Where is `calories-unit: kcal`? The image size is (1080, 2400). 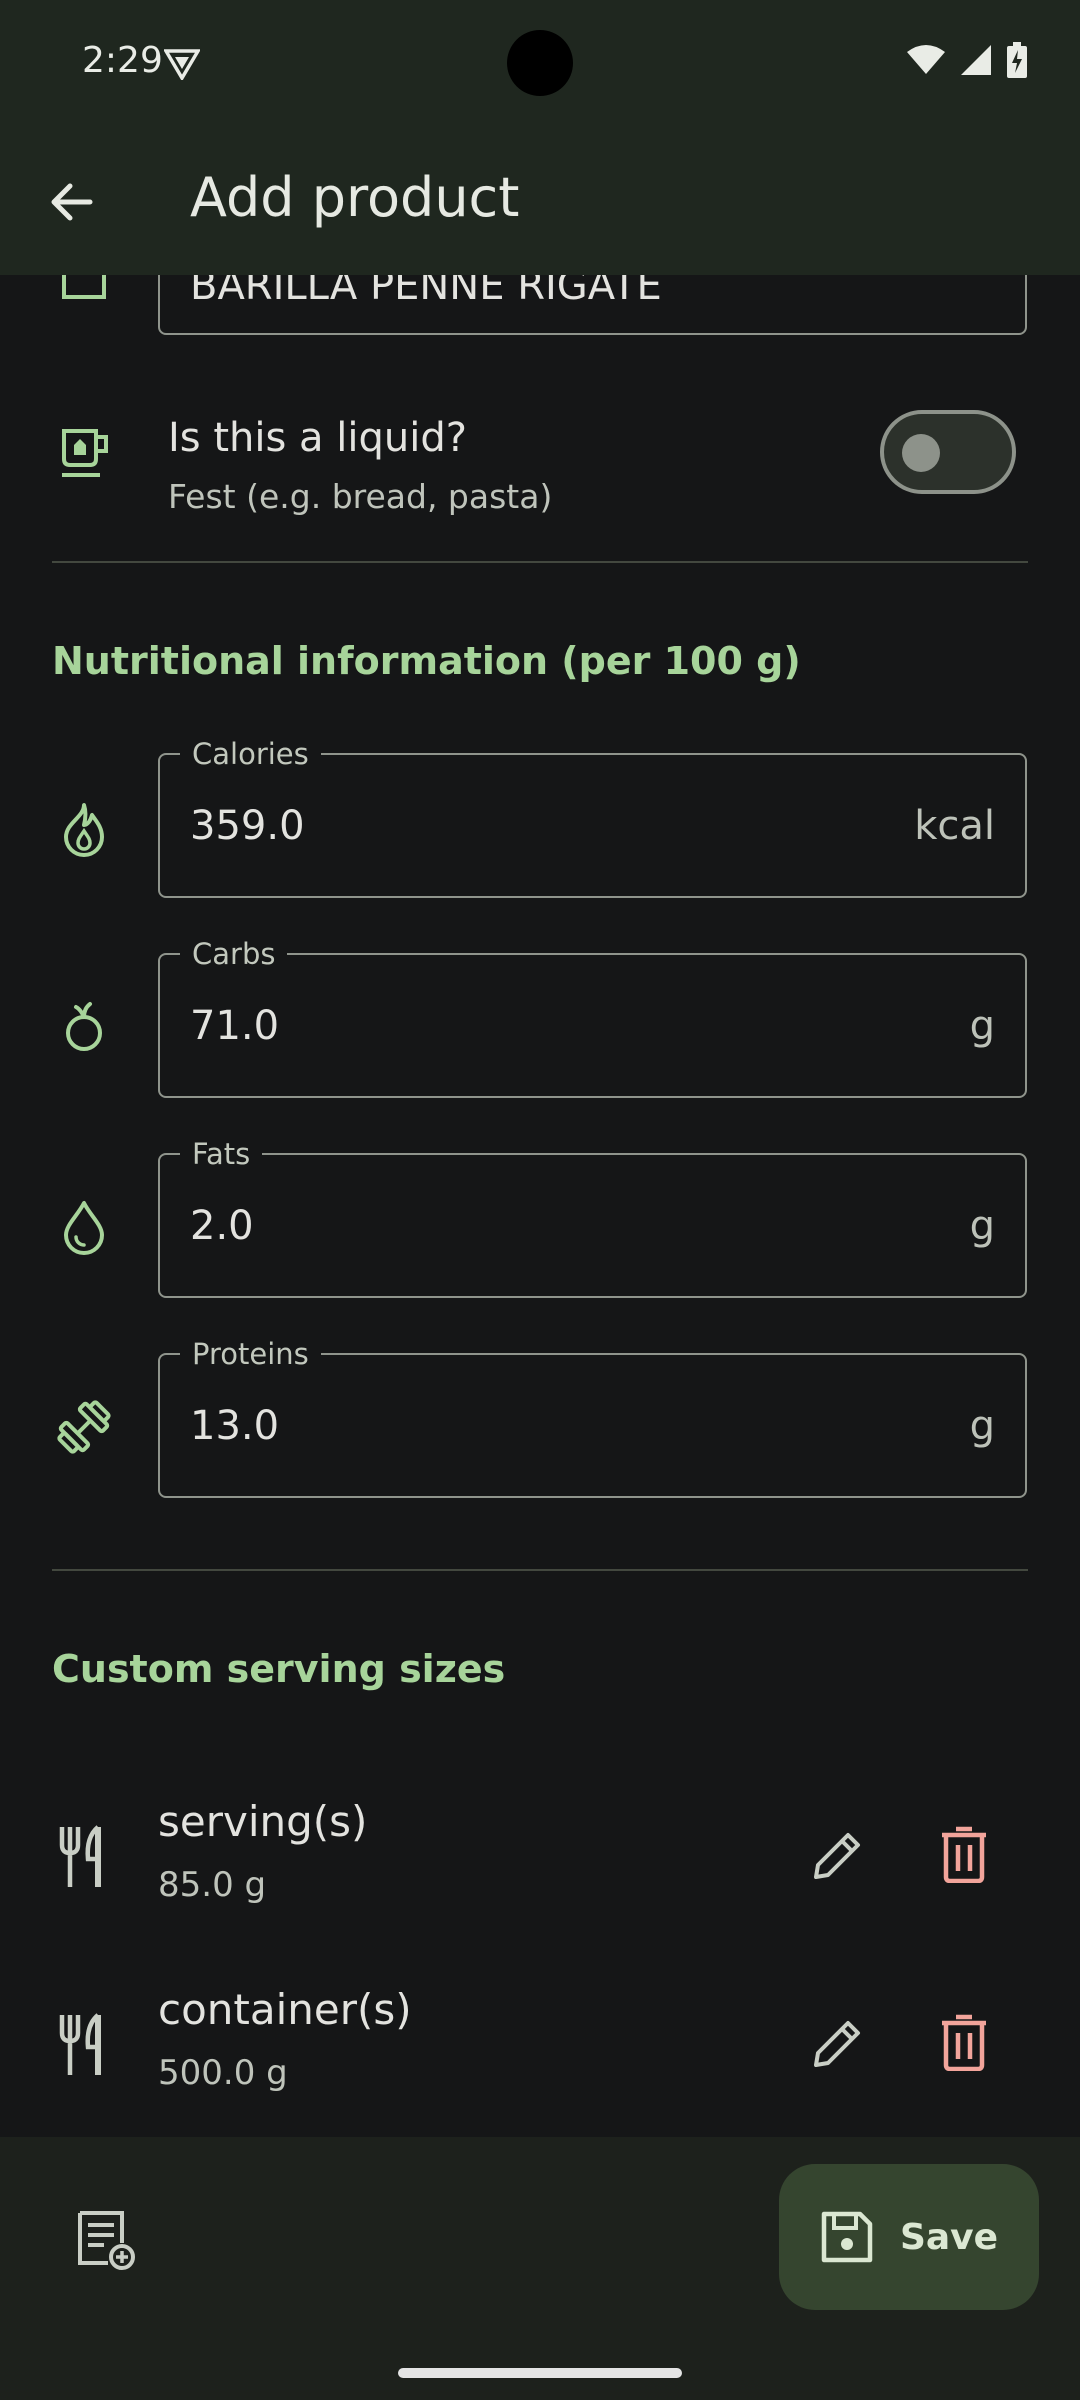 calories-unit: kcal is located at coordinates (954, 826).